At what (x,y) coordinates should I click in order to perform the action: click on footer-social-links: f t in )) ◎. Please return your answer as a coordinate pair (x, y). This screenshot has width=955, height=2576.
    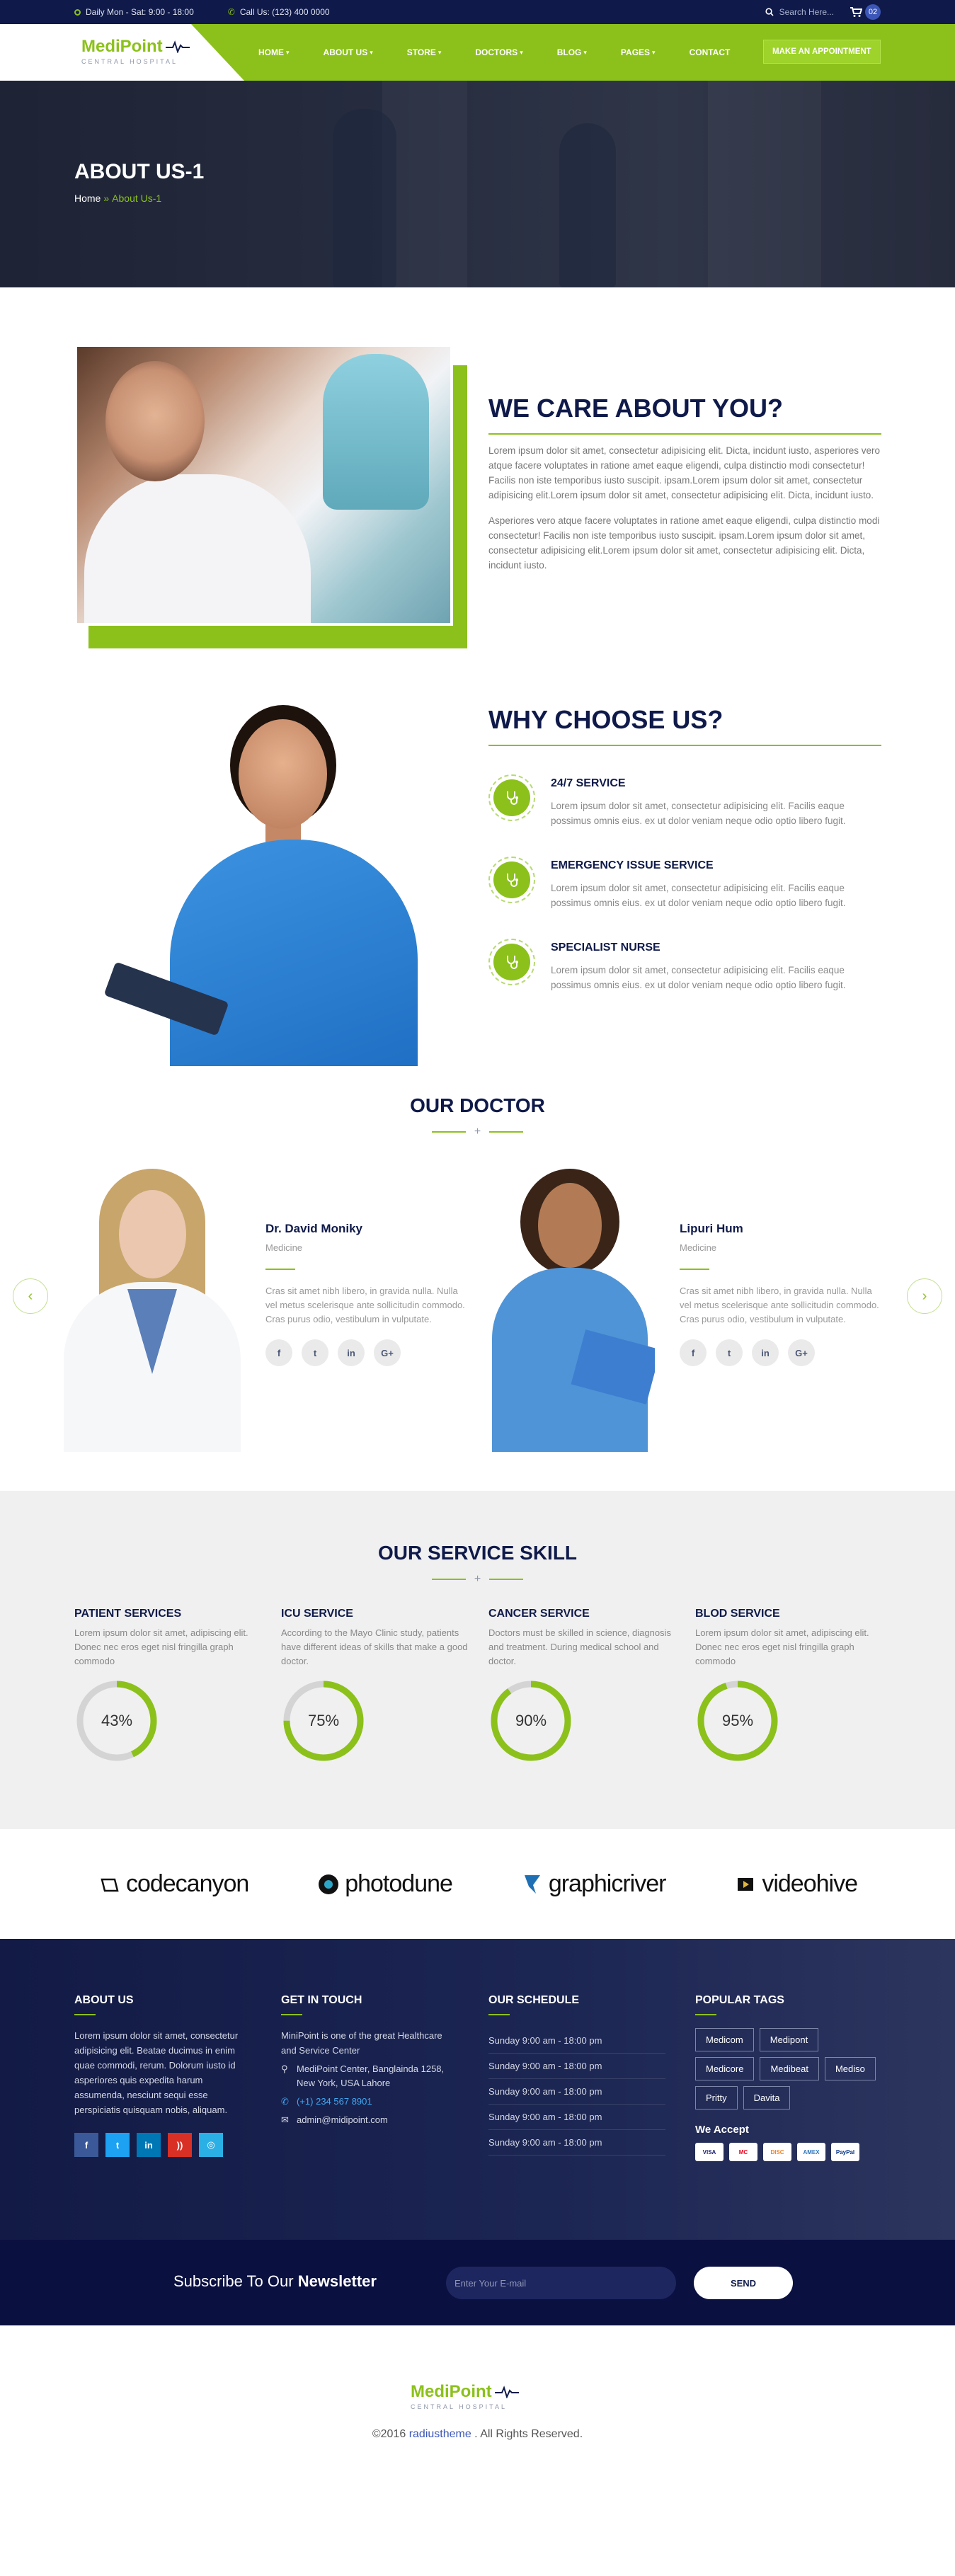
    Looking at the image, I should click on (163, 2145).